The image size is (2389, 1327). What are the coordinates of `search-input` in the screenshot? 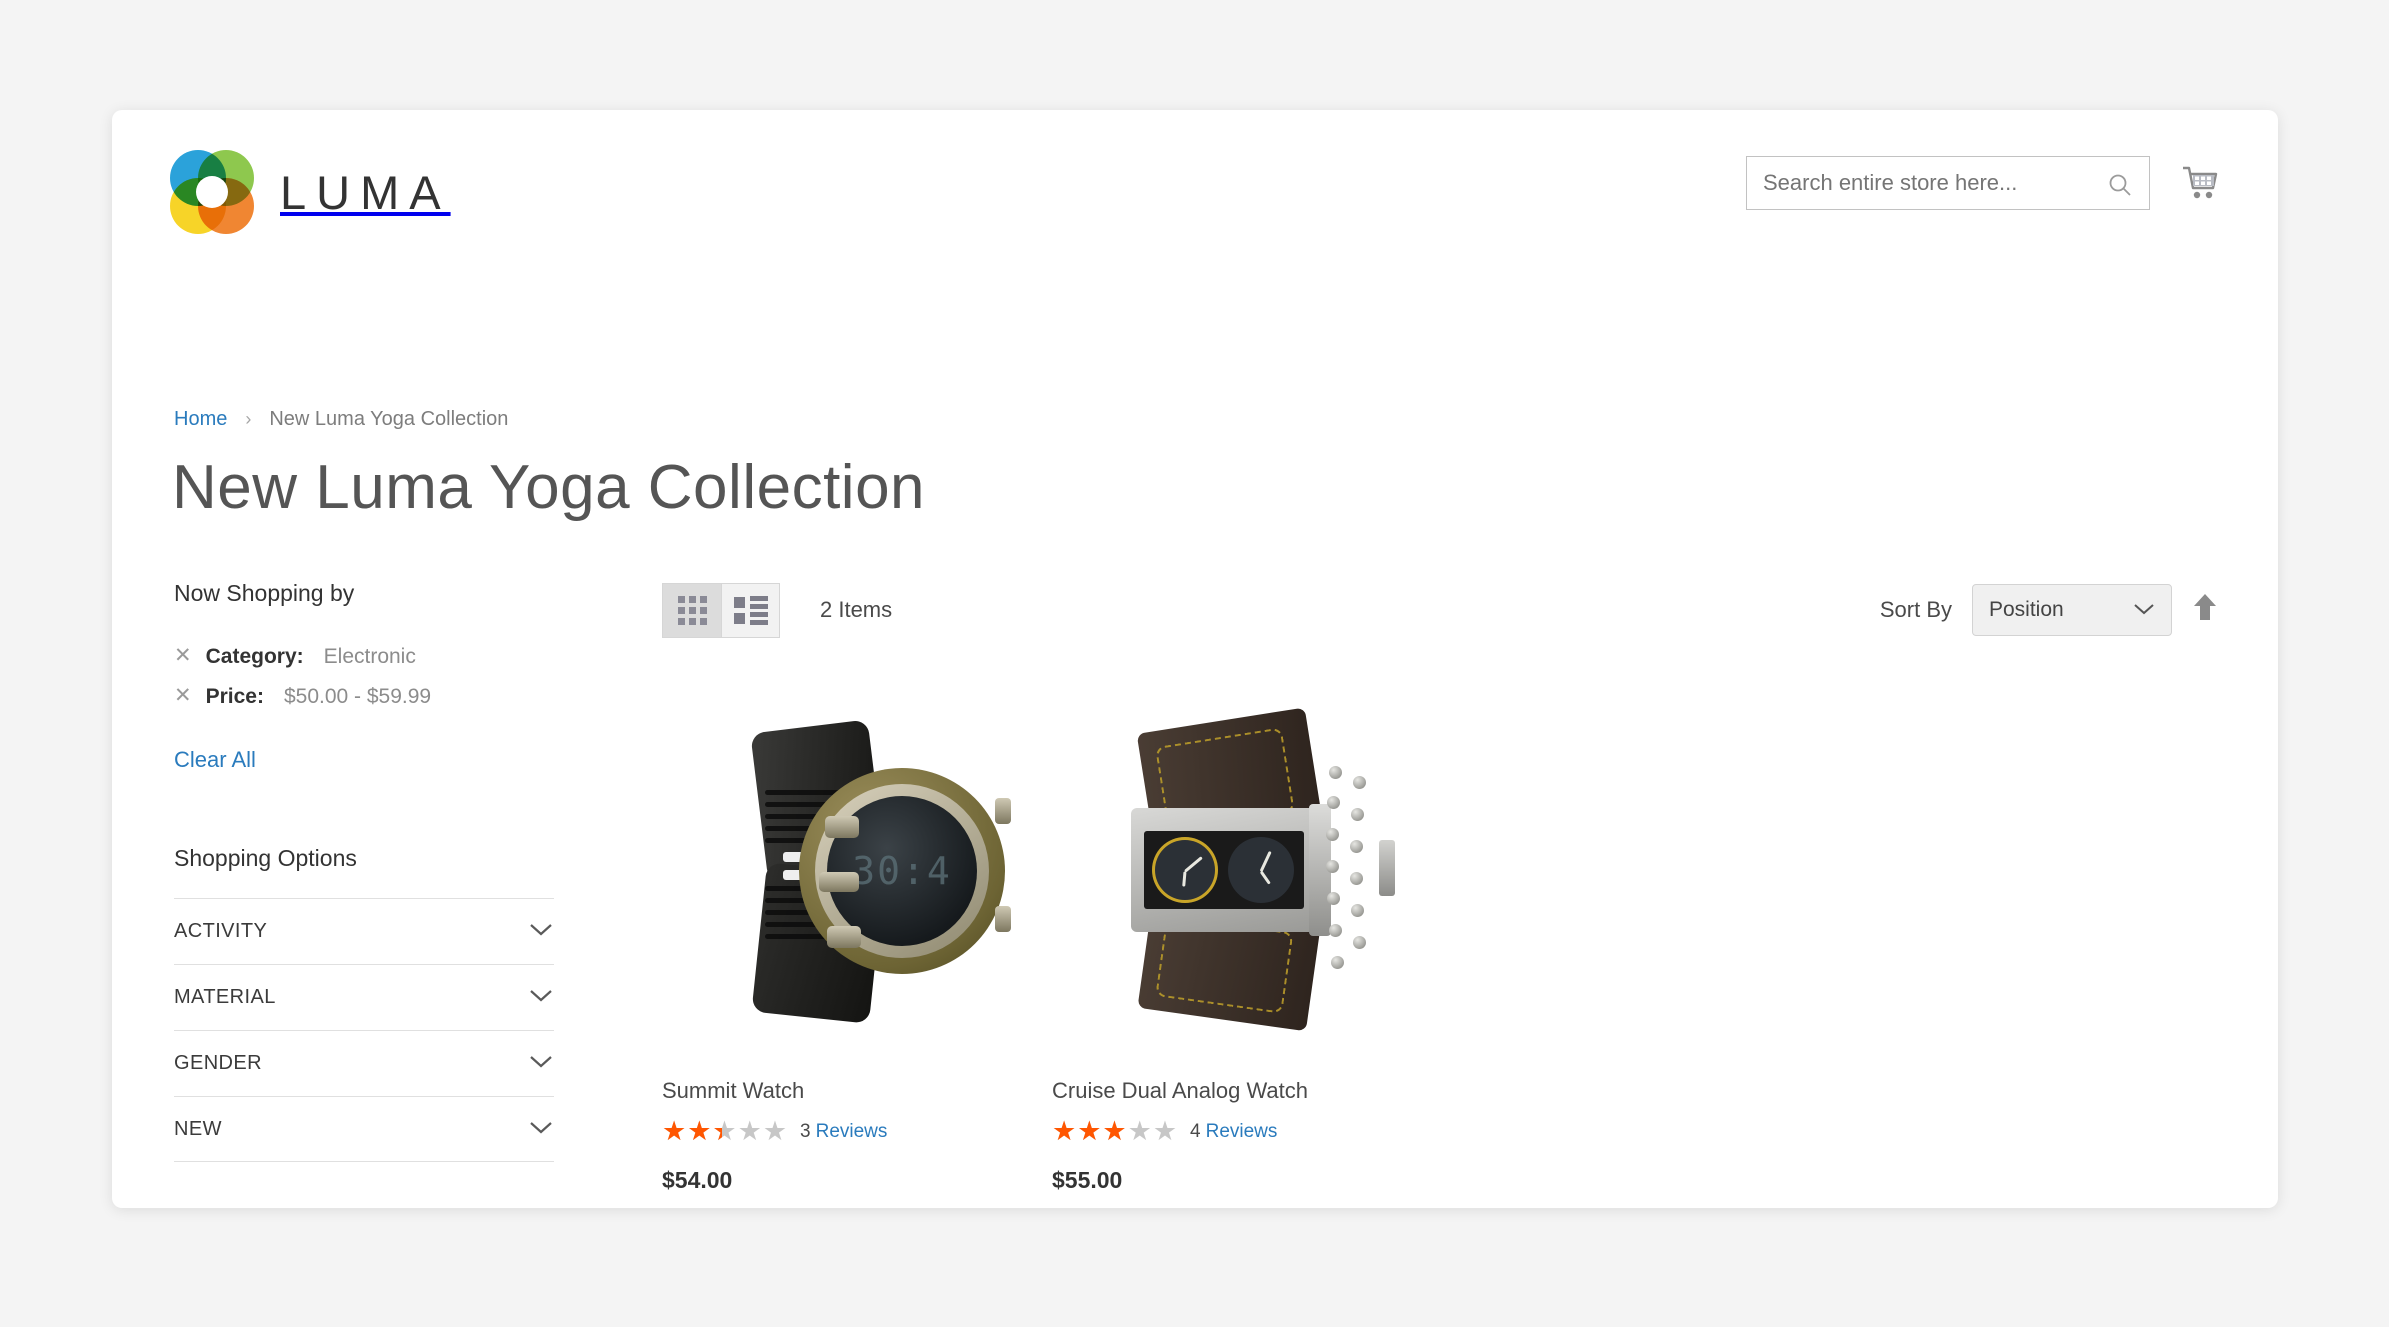 It's located at (1948, 183).